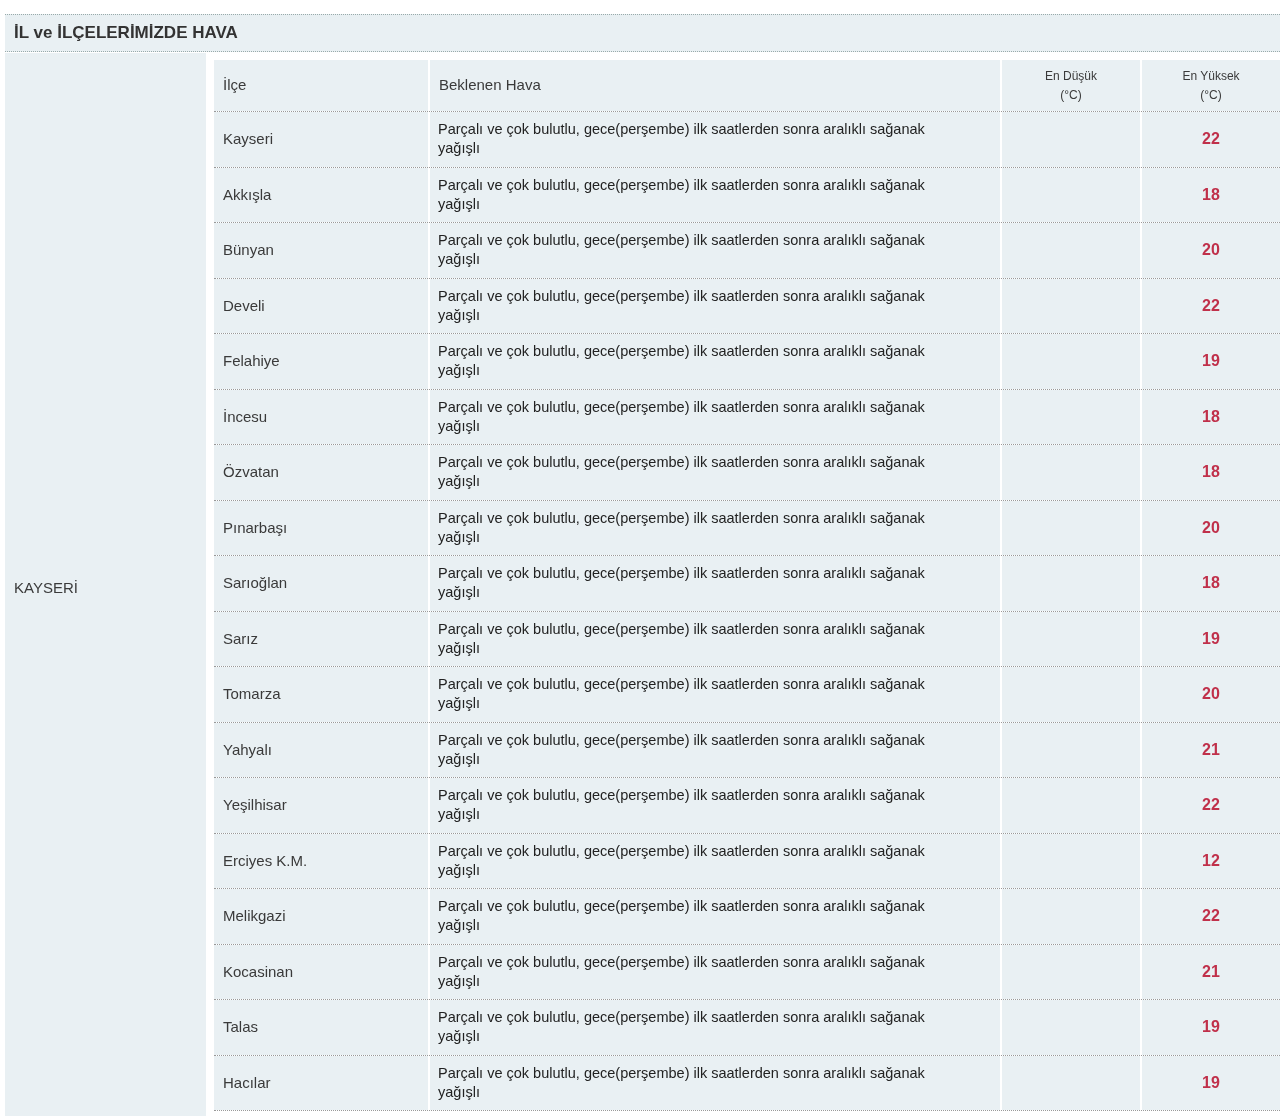 Image resolution: width=1280 pixels, height=1116 pixels. I want to click on district-name: Yeşilhisar, so click(255, 805).